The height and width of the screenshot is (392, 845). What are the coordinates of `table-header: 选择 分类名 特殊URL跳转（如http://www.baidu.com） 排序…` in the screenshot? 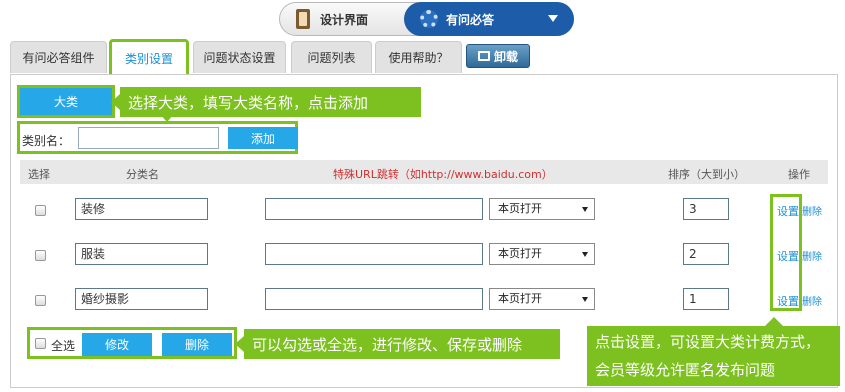 It's located at (424, 172).